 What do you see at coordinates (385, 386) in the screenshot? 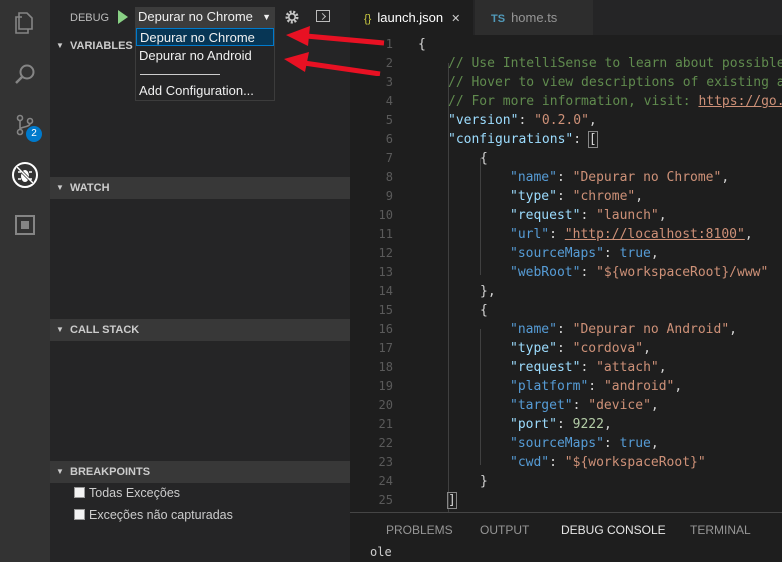
I see `line-number: 19` at bounding box center [385, 386].